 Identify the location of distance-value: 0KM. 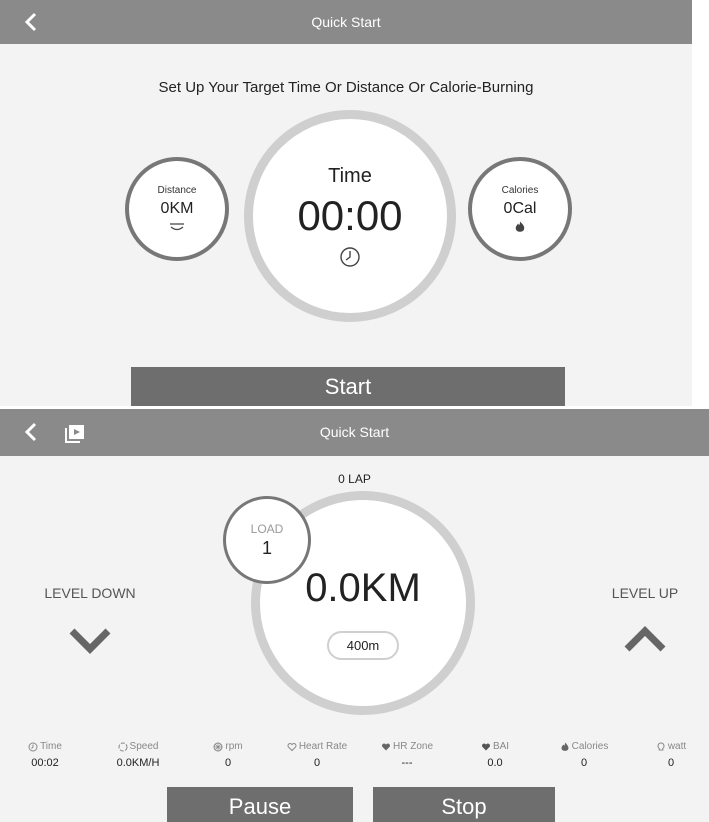
(177, 208).